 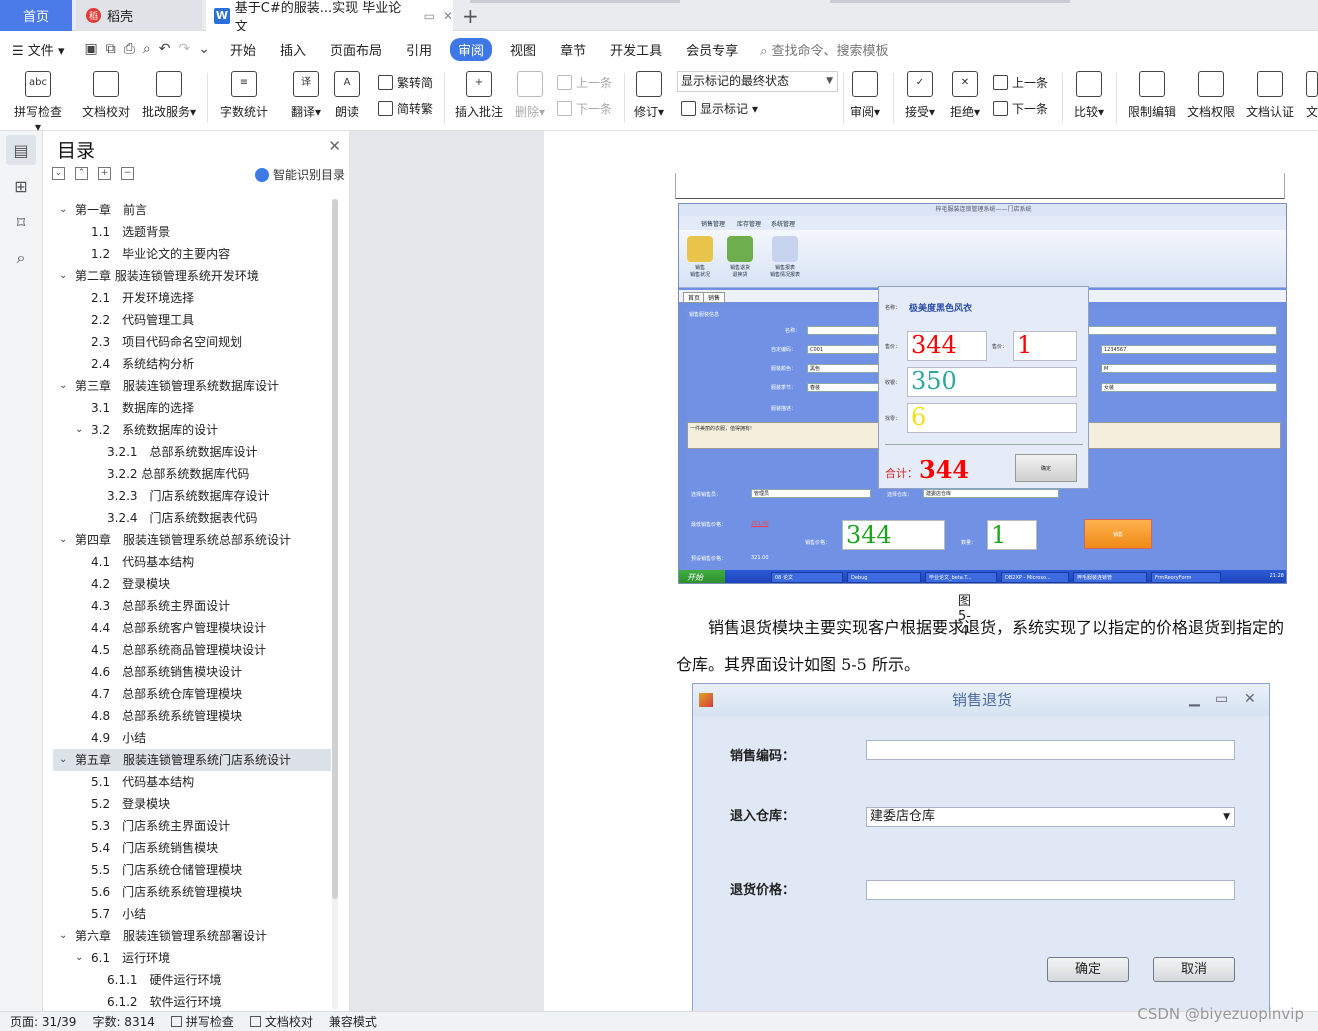 I want to click on toc-item: 5.4 门店系统销售模块, so click(x=192, y=848).